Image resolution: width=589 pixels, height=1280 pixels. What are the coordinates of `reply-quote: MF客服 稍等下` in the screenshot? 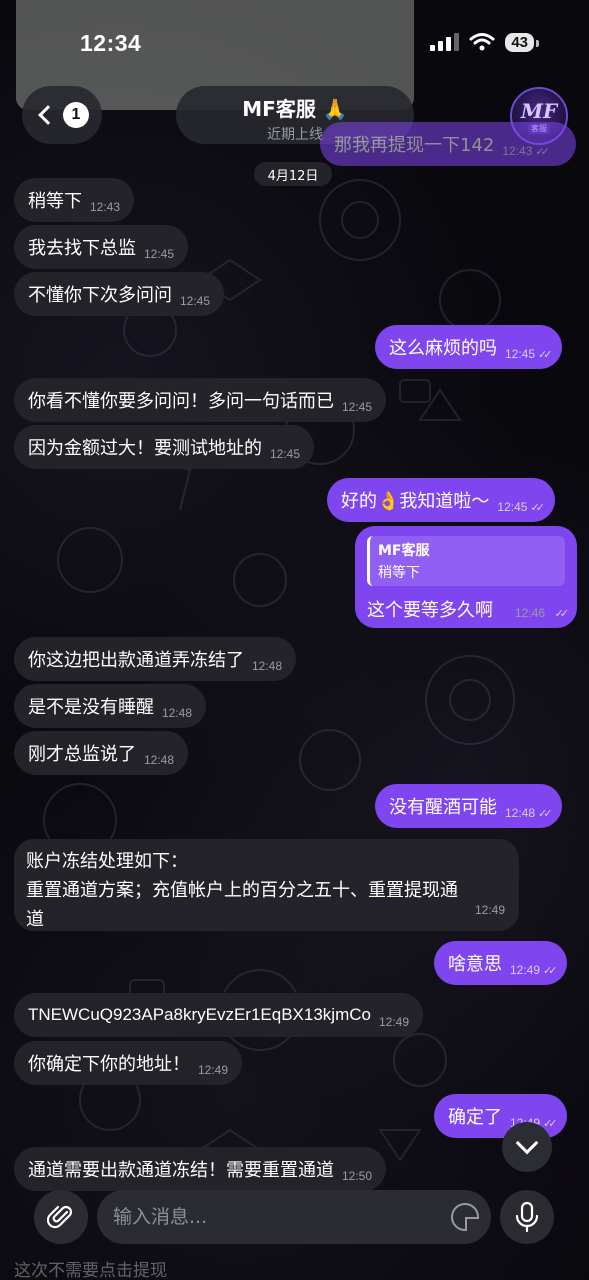 It's located at (466, 561).